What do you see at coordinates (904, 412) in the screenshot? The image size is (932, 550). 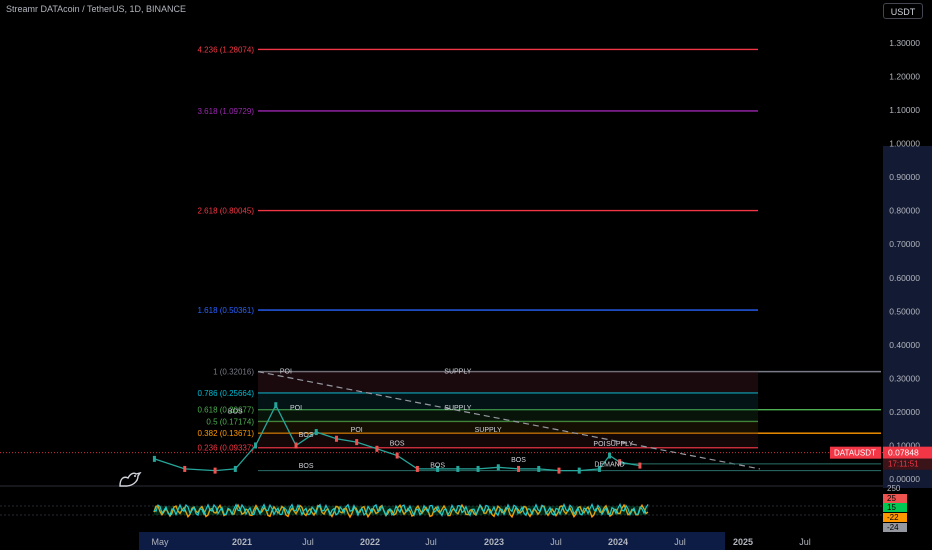 I see `price-tick-label: 0.20000` at bounding box center [904, 412].